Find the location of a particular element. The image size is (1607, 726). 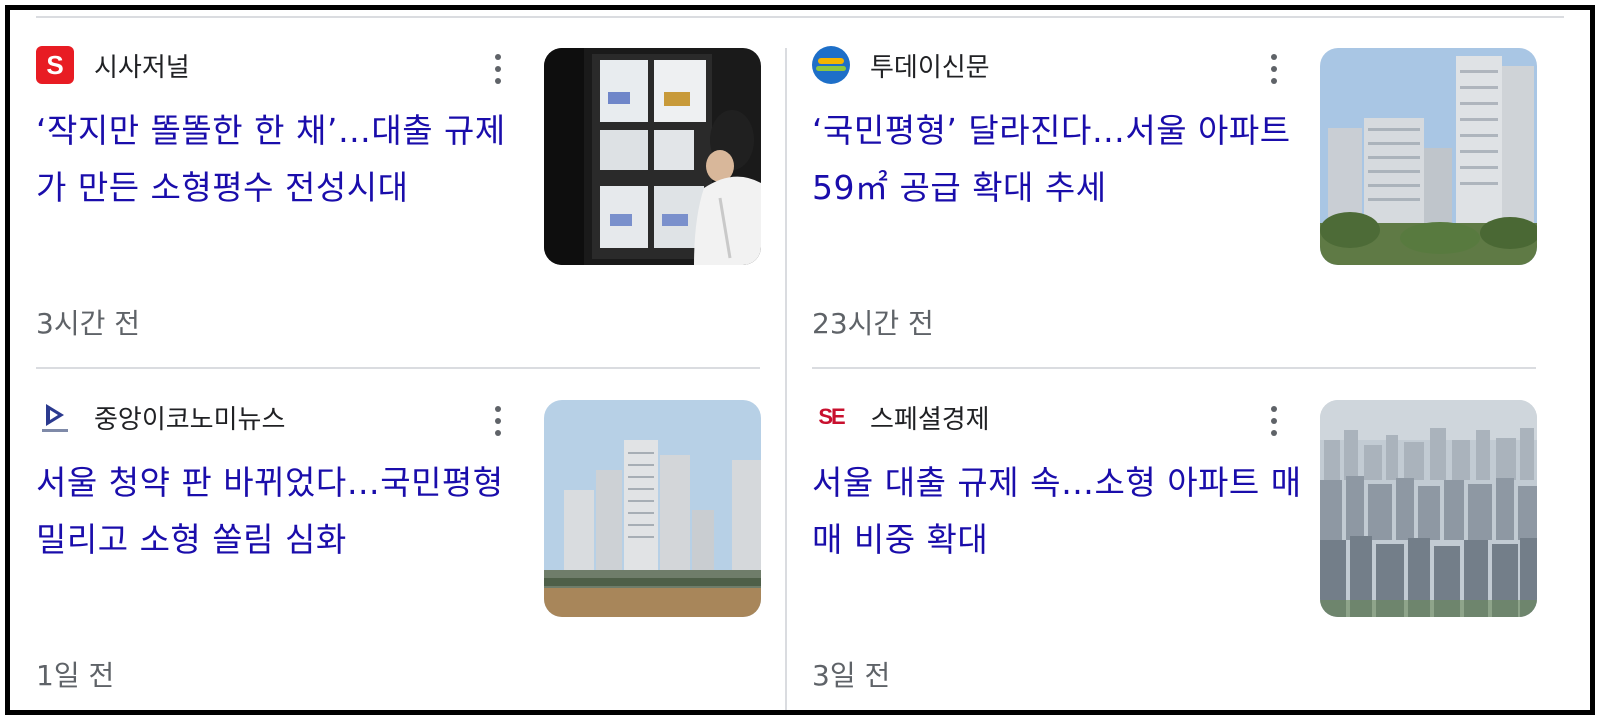

source-name: 스페셜경제 is located at coordinates (930, 419).